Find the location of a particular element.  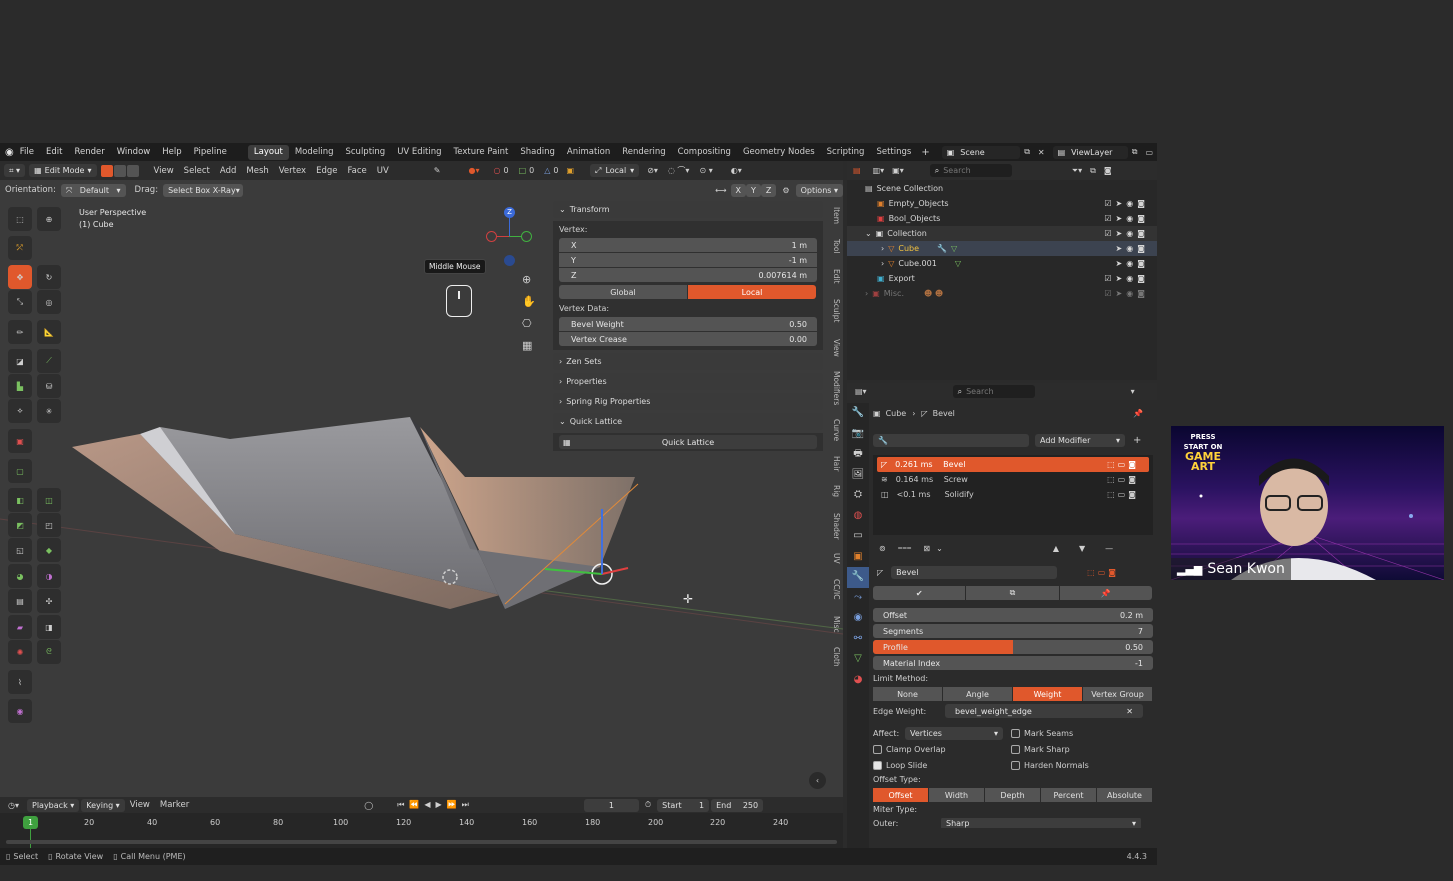

harden-normals-checkbox: Harden Normals is located at coordinates (1050, 765).